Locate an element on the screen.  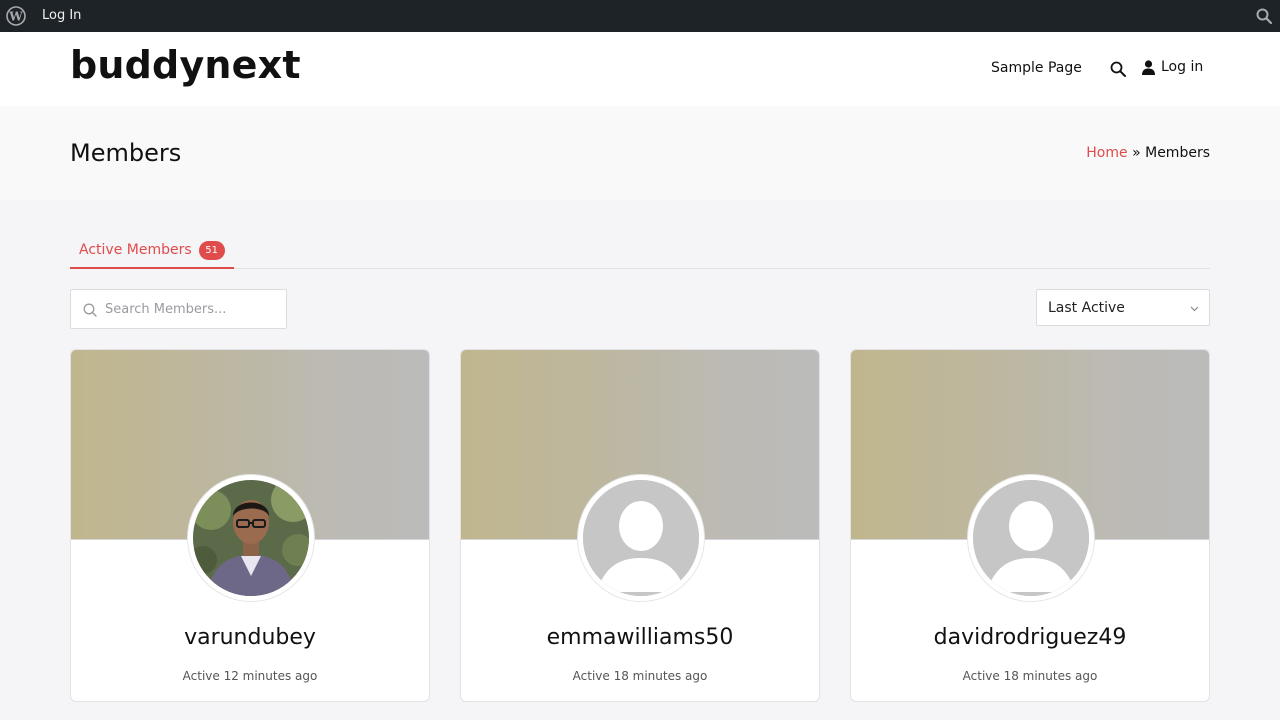
admin-login-link: Log In is located at coordinates (61, 15).